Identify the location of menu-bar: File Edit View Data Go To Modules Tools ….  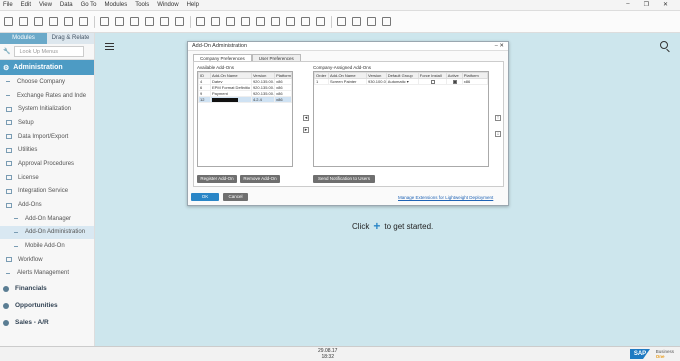
(340, 5).